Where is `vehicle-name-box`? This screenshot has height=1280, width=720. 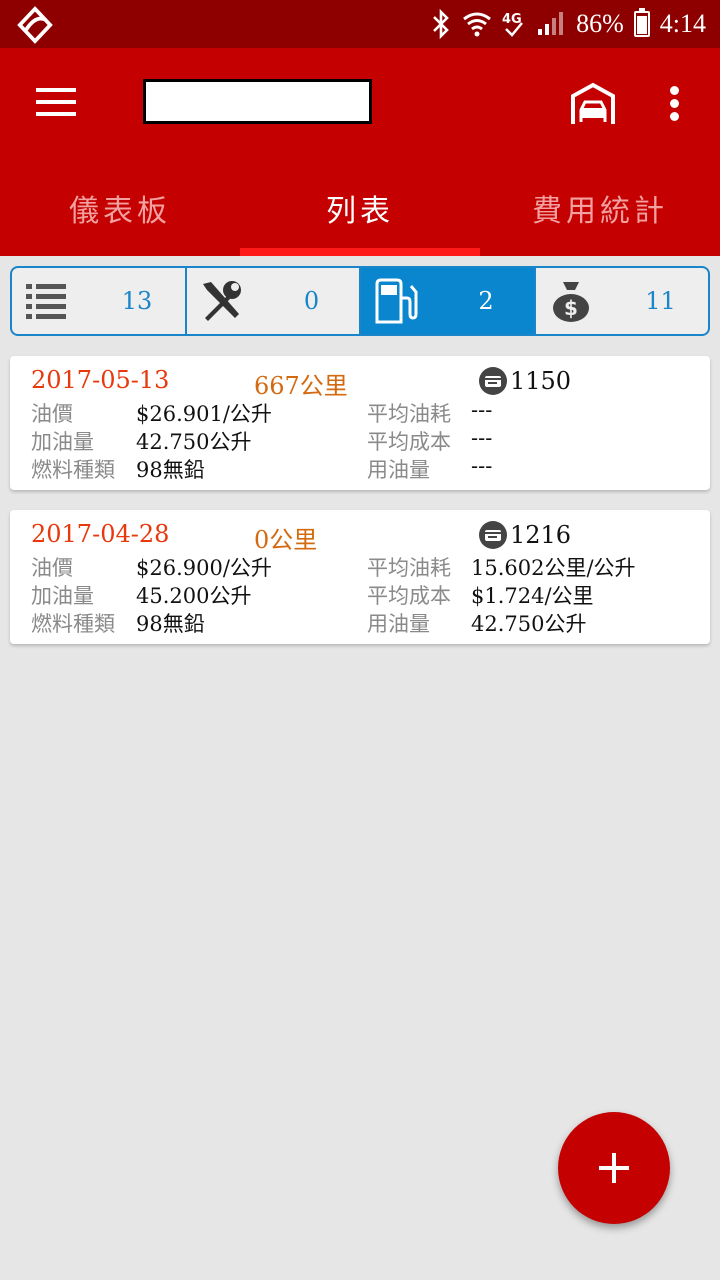
vehicle-name-box is located at coordinates (257, 101).